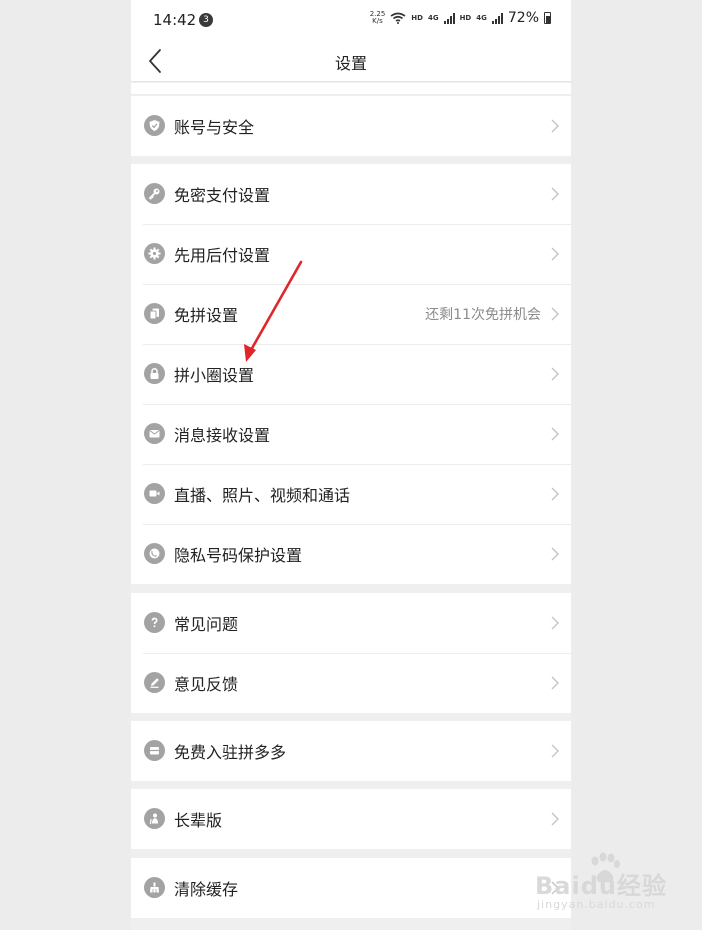 Image resolution: width=702 pixels, height=930 pixels. I want to click on settings-item-message-receiving: 消息接收设置, so click(351, 434).